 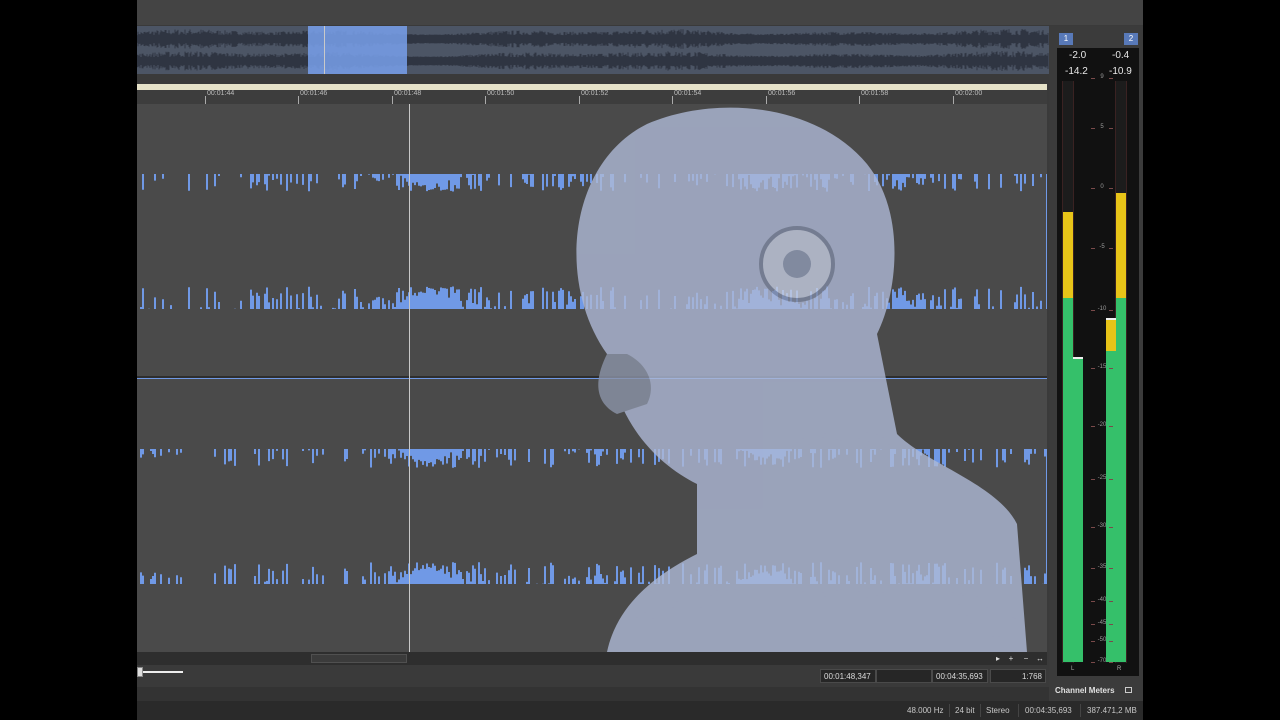 What do you see at coordinates (1102, 425) in the screenshot?
I see `meter-scale-label: -20` at bounding box center [1102, 425].